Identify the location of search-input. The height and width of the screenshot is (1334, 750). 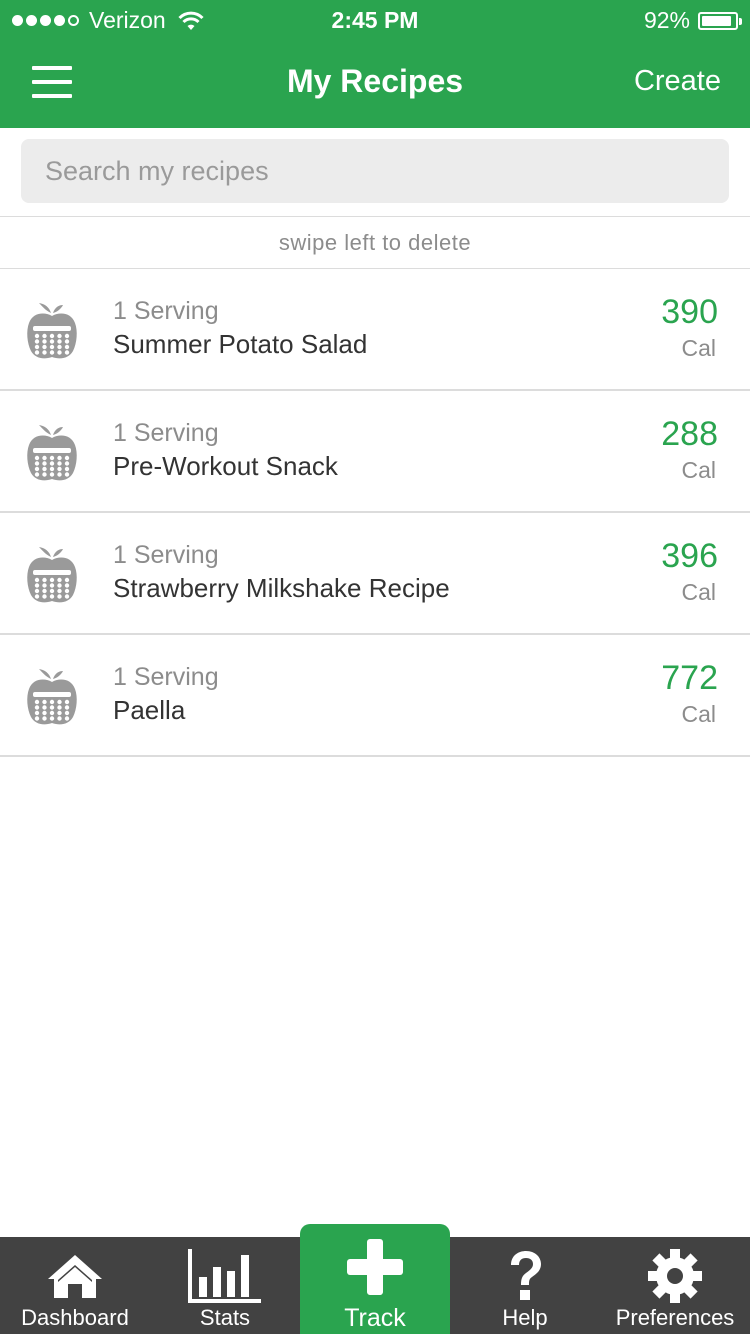
(375, 171).